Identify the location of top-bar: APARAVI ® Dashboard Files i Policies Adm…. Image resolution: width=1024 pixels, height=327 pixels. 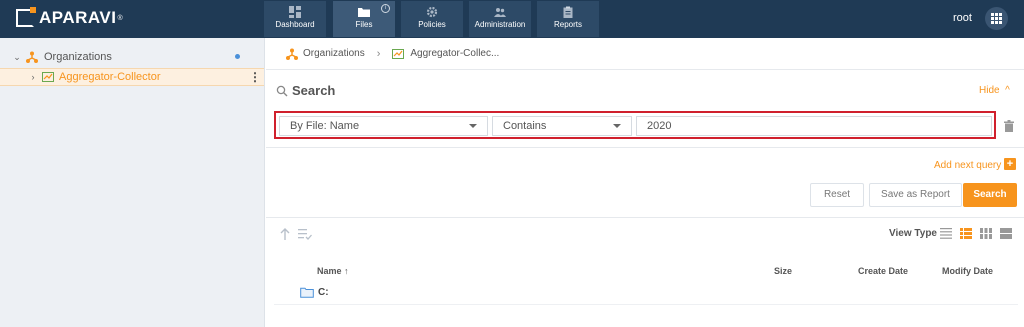
(512, 19).